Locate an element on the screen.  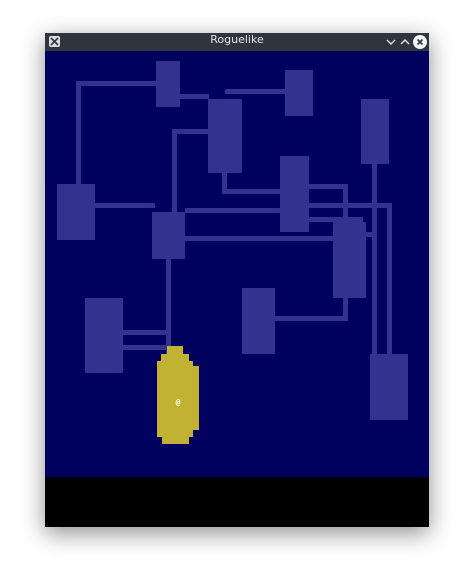
close-icon is located at coordinates (420, 42).